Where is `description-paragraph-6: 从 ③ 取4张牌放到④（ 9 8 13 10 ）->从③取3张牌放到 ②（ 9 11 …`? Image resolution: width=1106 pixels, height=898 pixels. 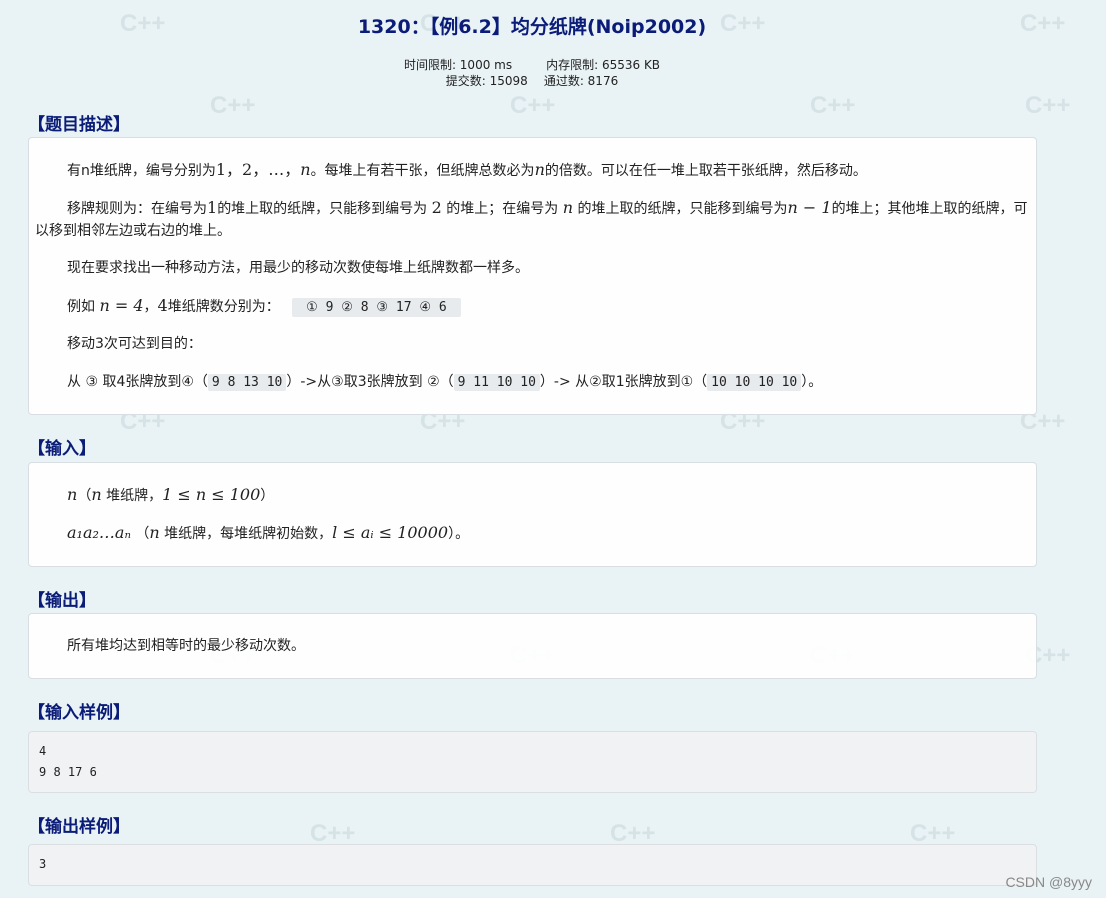 description-paragraph-6: 从 ③ 取4张牌放到④（ 9 8 13 10 ）->从③取3张牌放到 ②（ 9 11 … is located at coordinates (445, 382).